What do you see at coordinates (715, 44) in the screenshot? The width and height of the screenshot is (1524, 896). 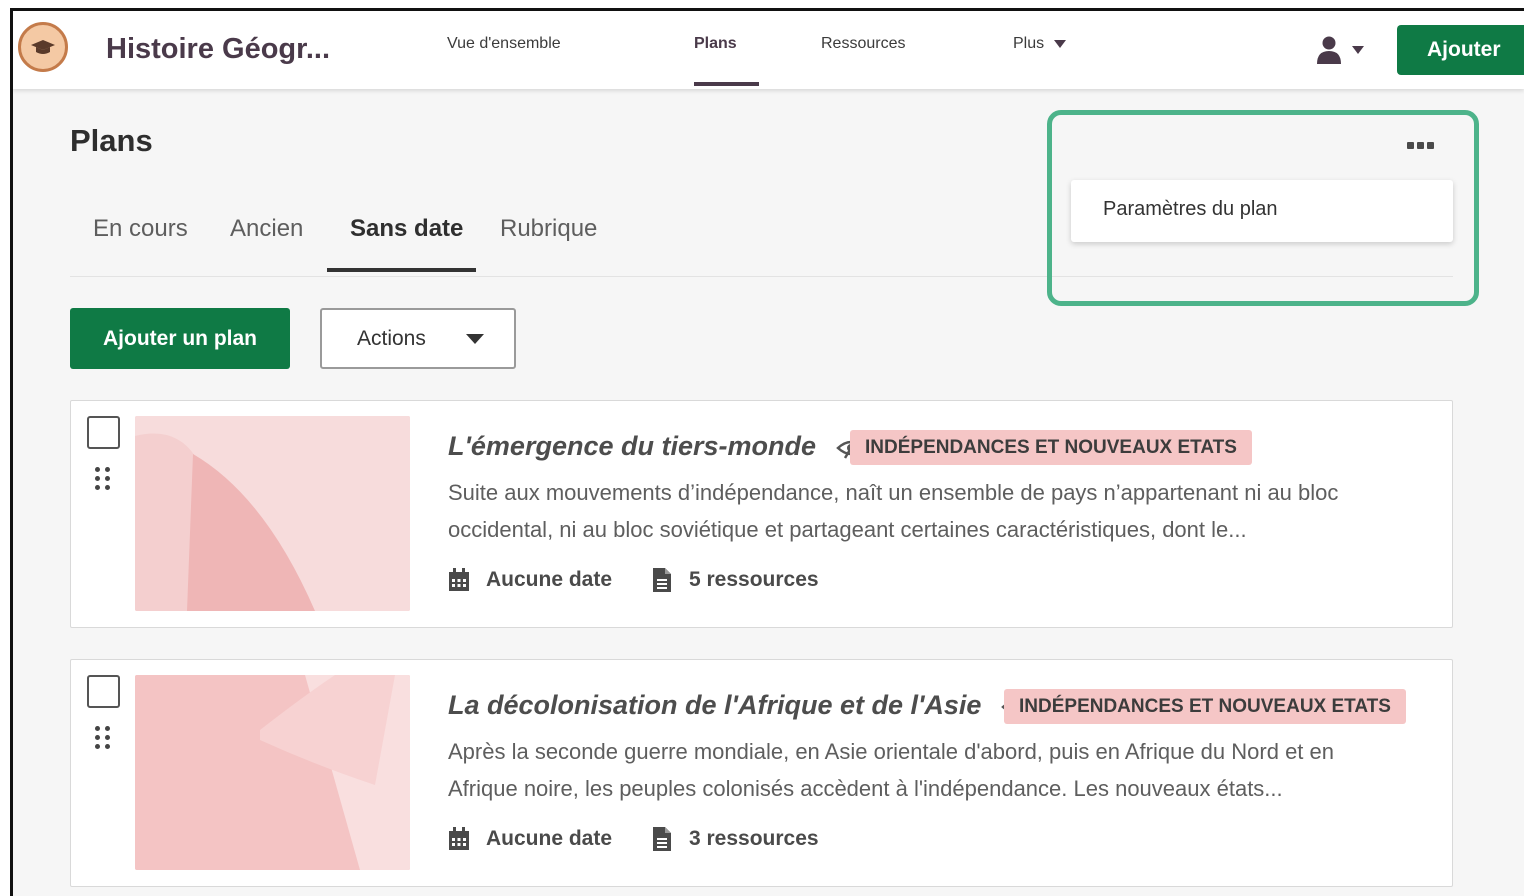 I see `nav-plans: Plans` at bounding box center [715, 44].